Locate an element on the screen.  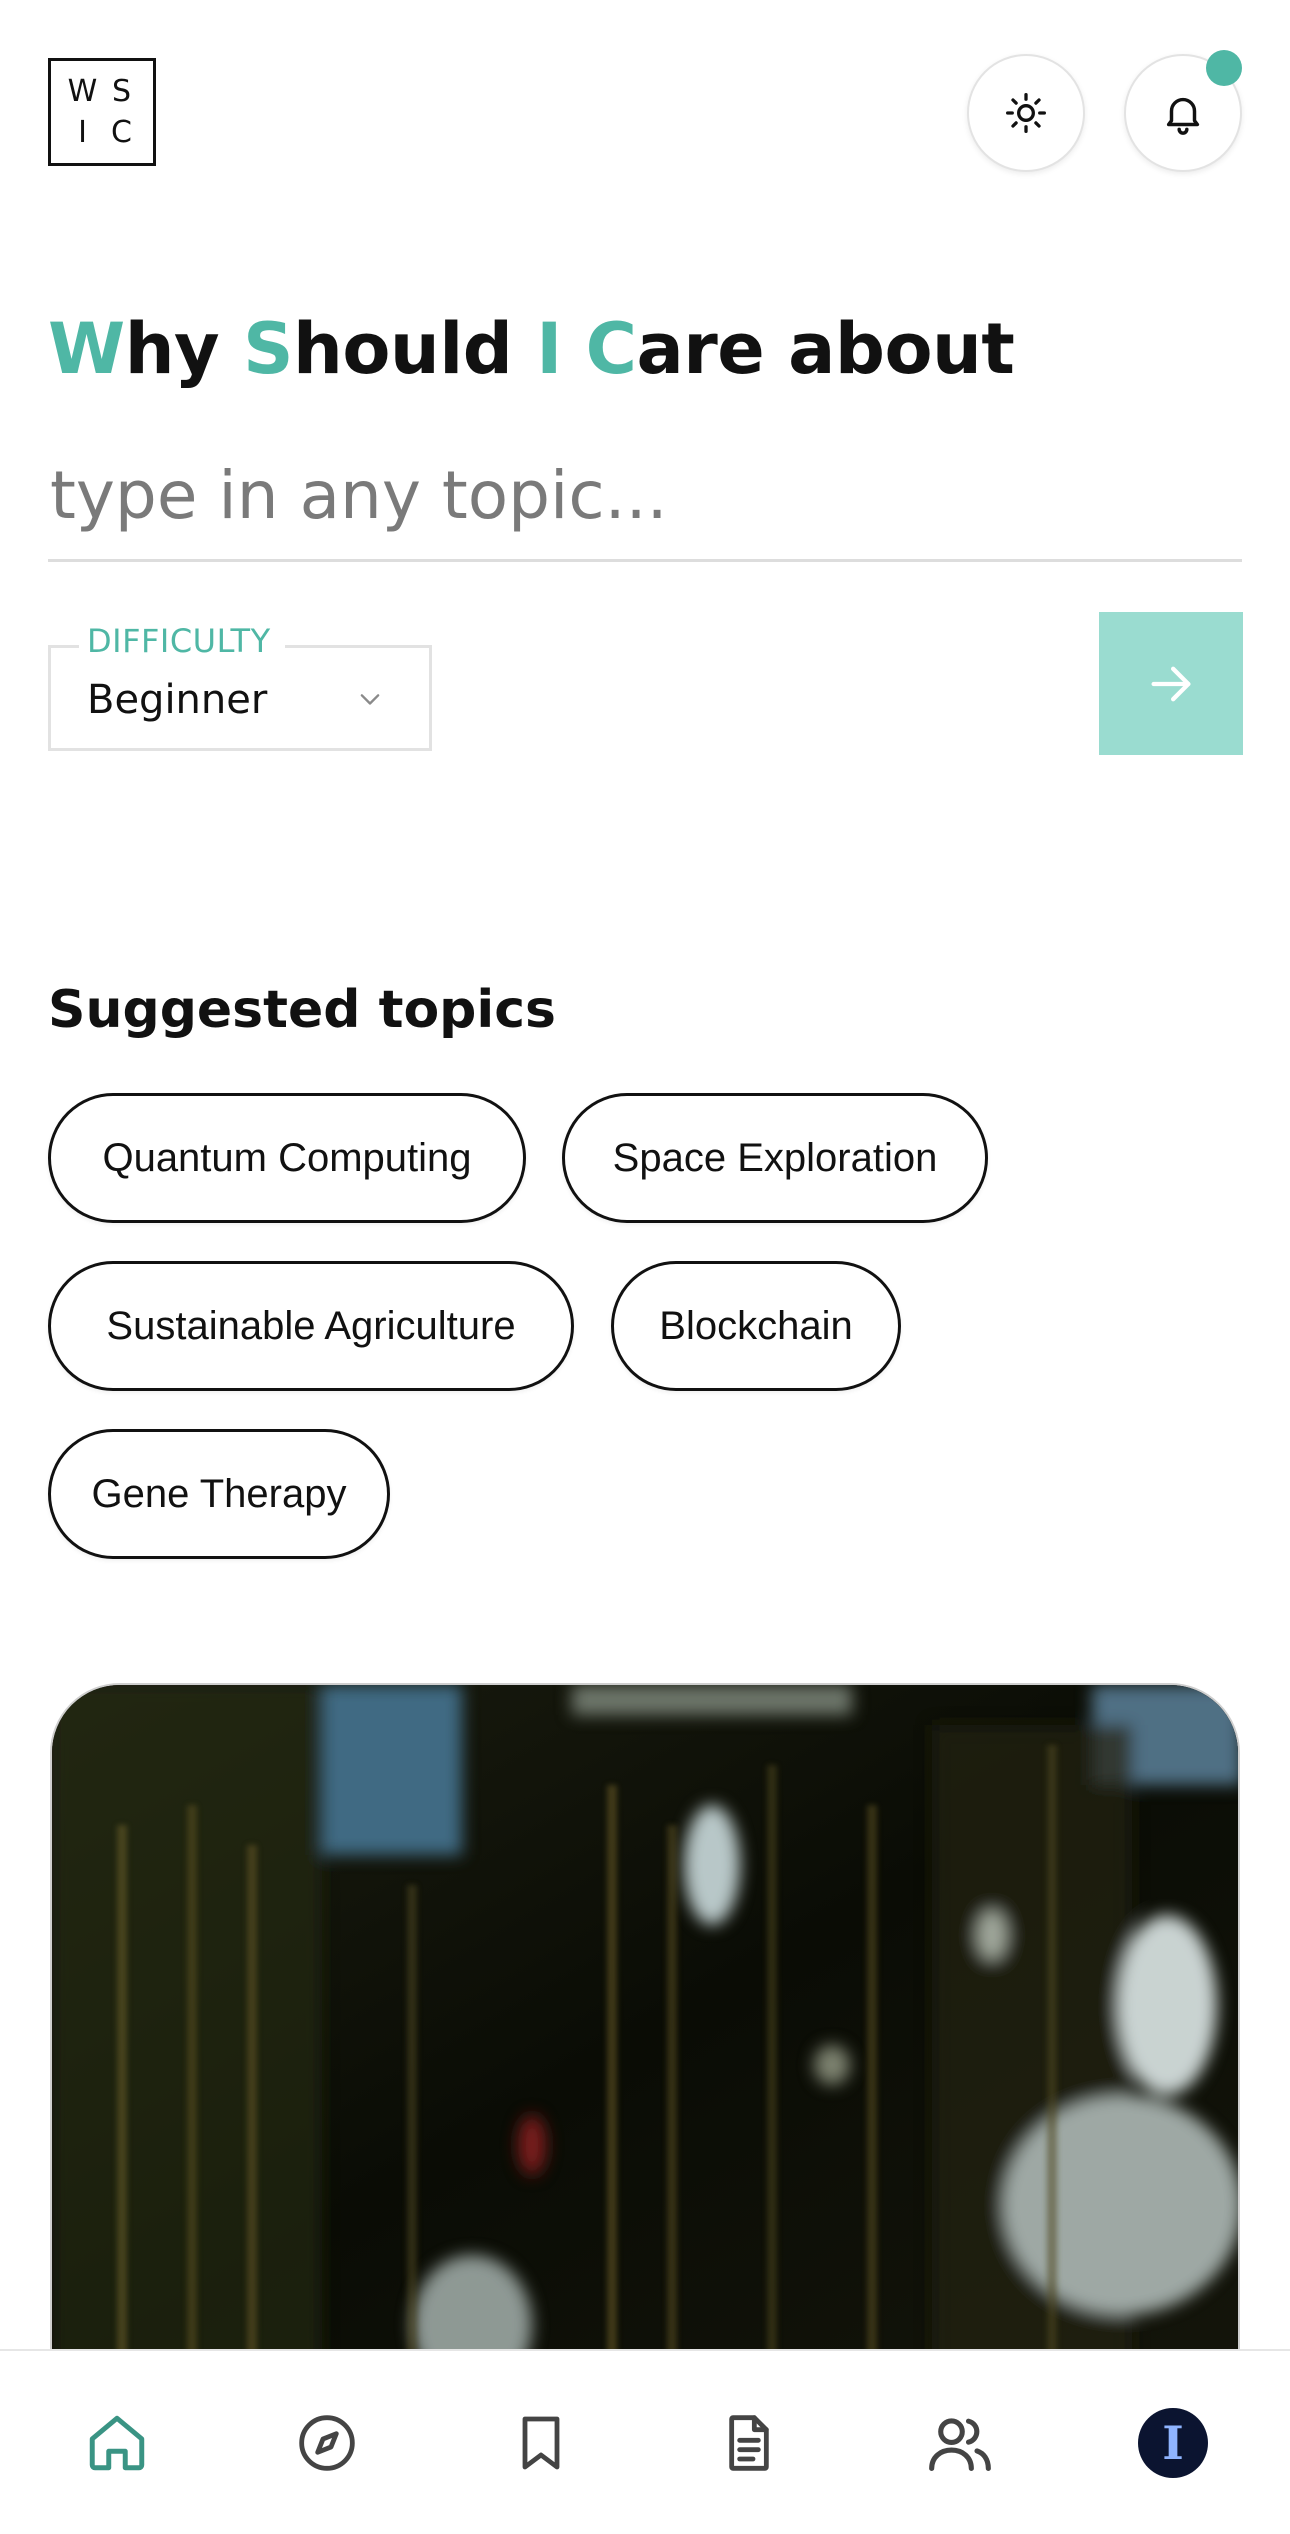
avatar-letter: I is located at coordinates (1173, 2443).